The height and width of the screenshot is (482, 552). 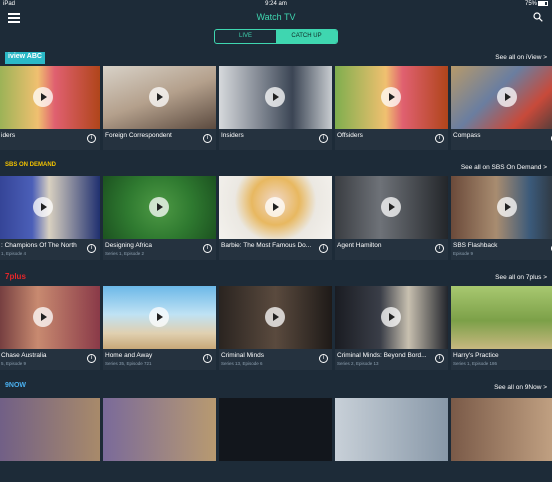 I want to click on program-card: SBS FlashbackEpisode 9i, so click(x=501, y=218).